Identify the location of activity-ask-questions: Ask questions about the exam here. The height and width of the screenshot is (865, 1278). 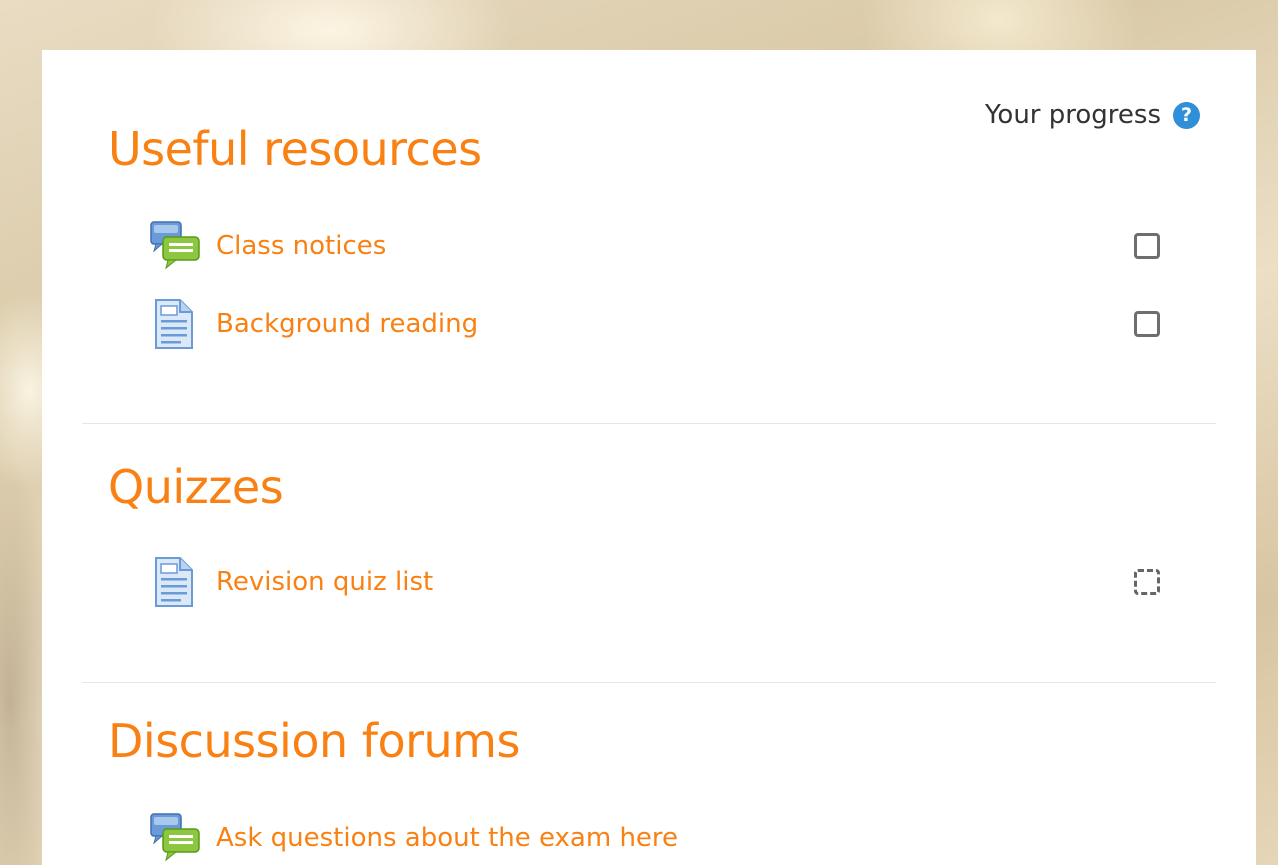
(655, 838).